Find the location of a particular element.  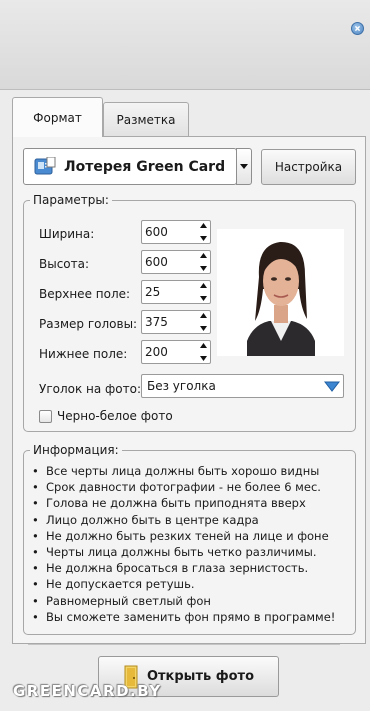

corner-select: Без уголка is located at coordinates (242, 386).